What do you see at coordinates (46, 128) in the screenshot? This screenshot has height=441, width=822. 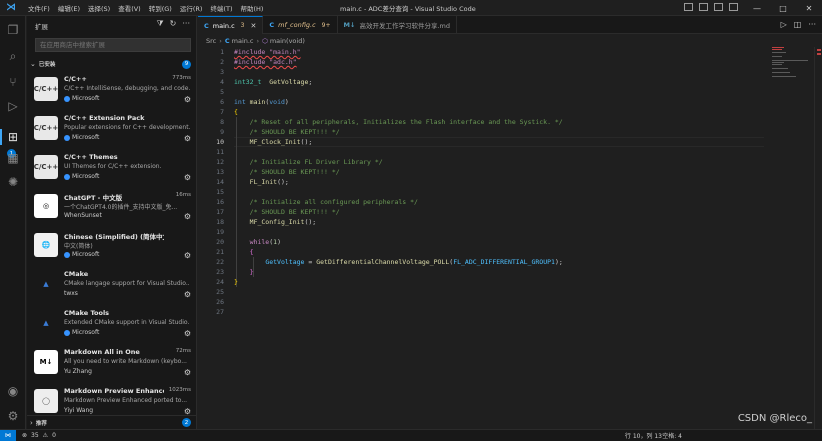 I see `extension-icon: C/C++` at bounding box center [46, 128].